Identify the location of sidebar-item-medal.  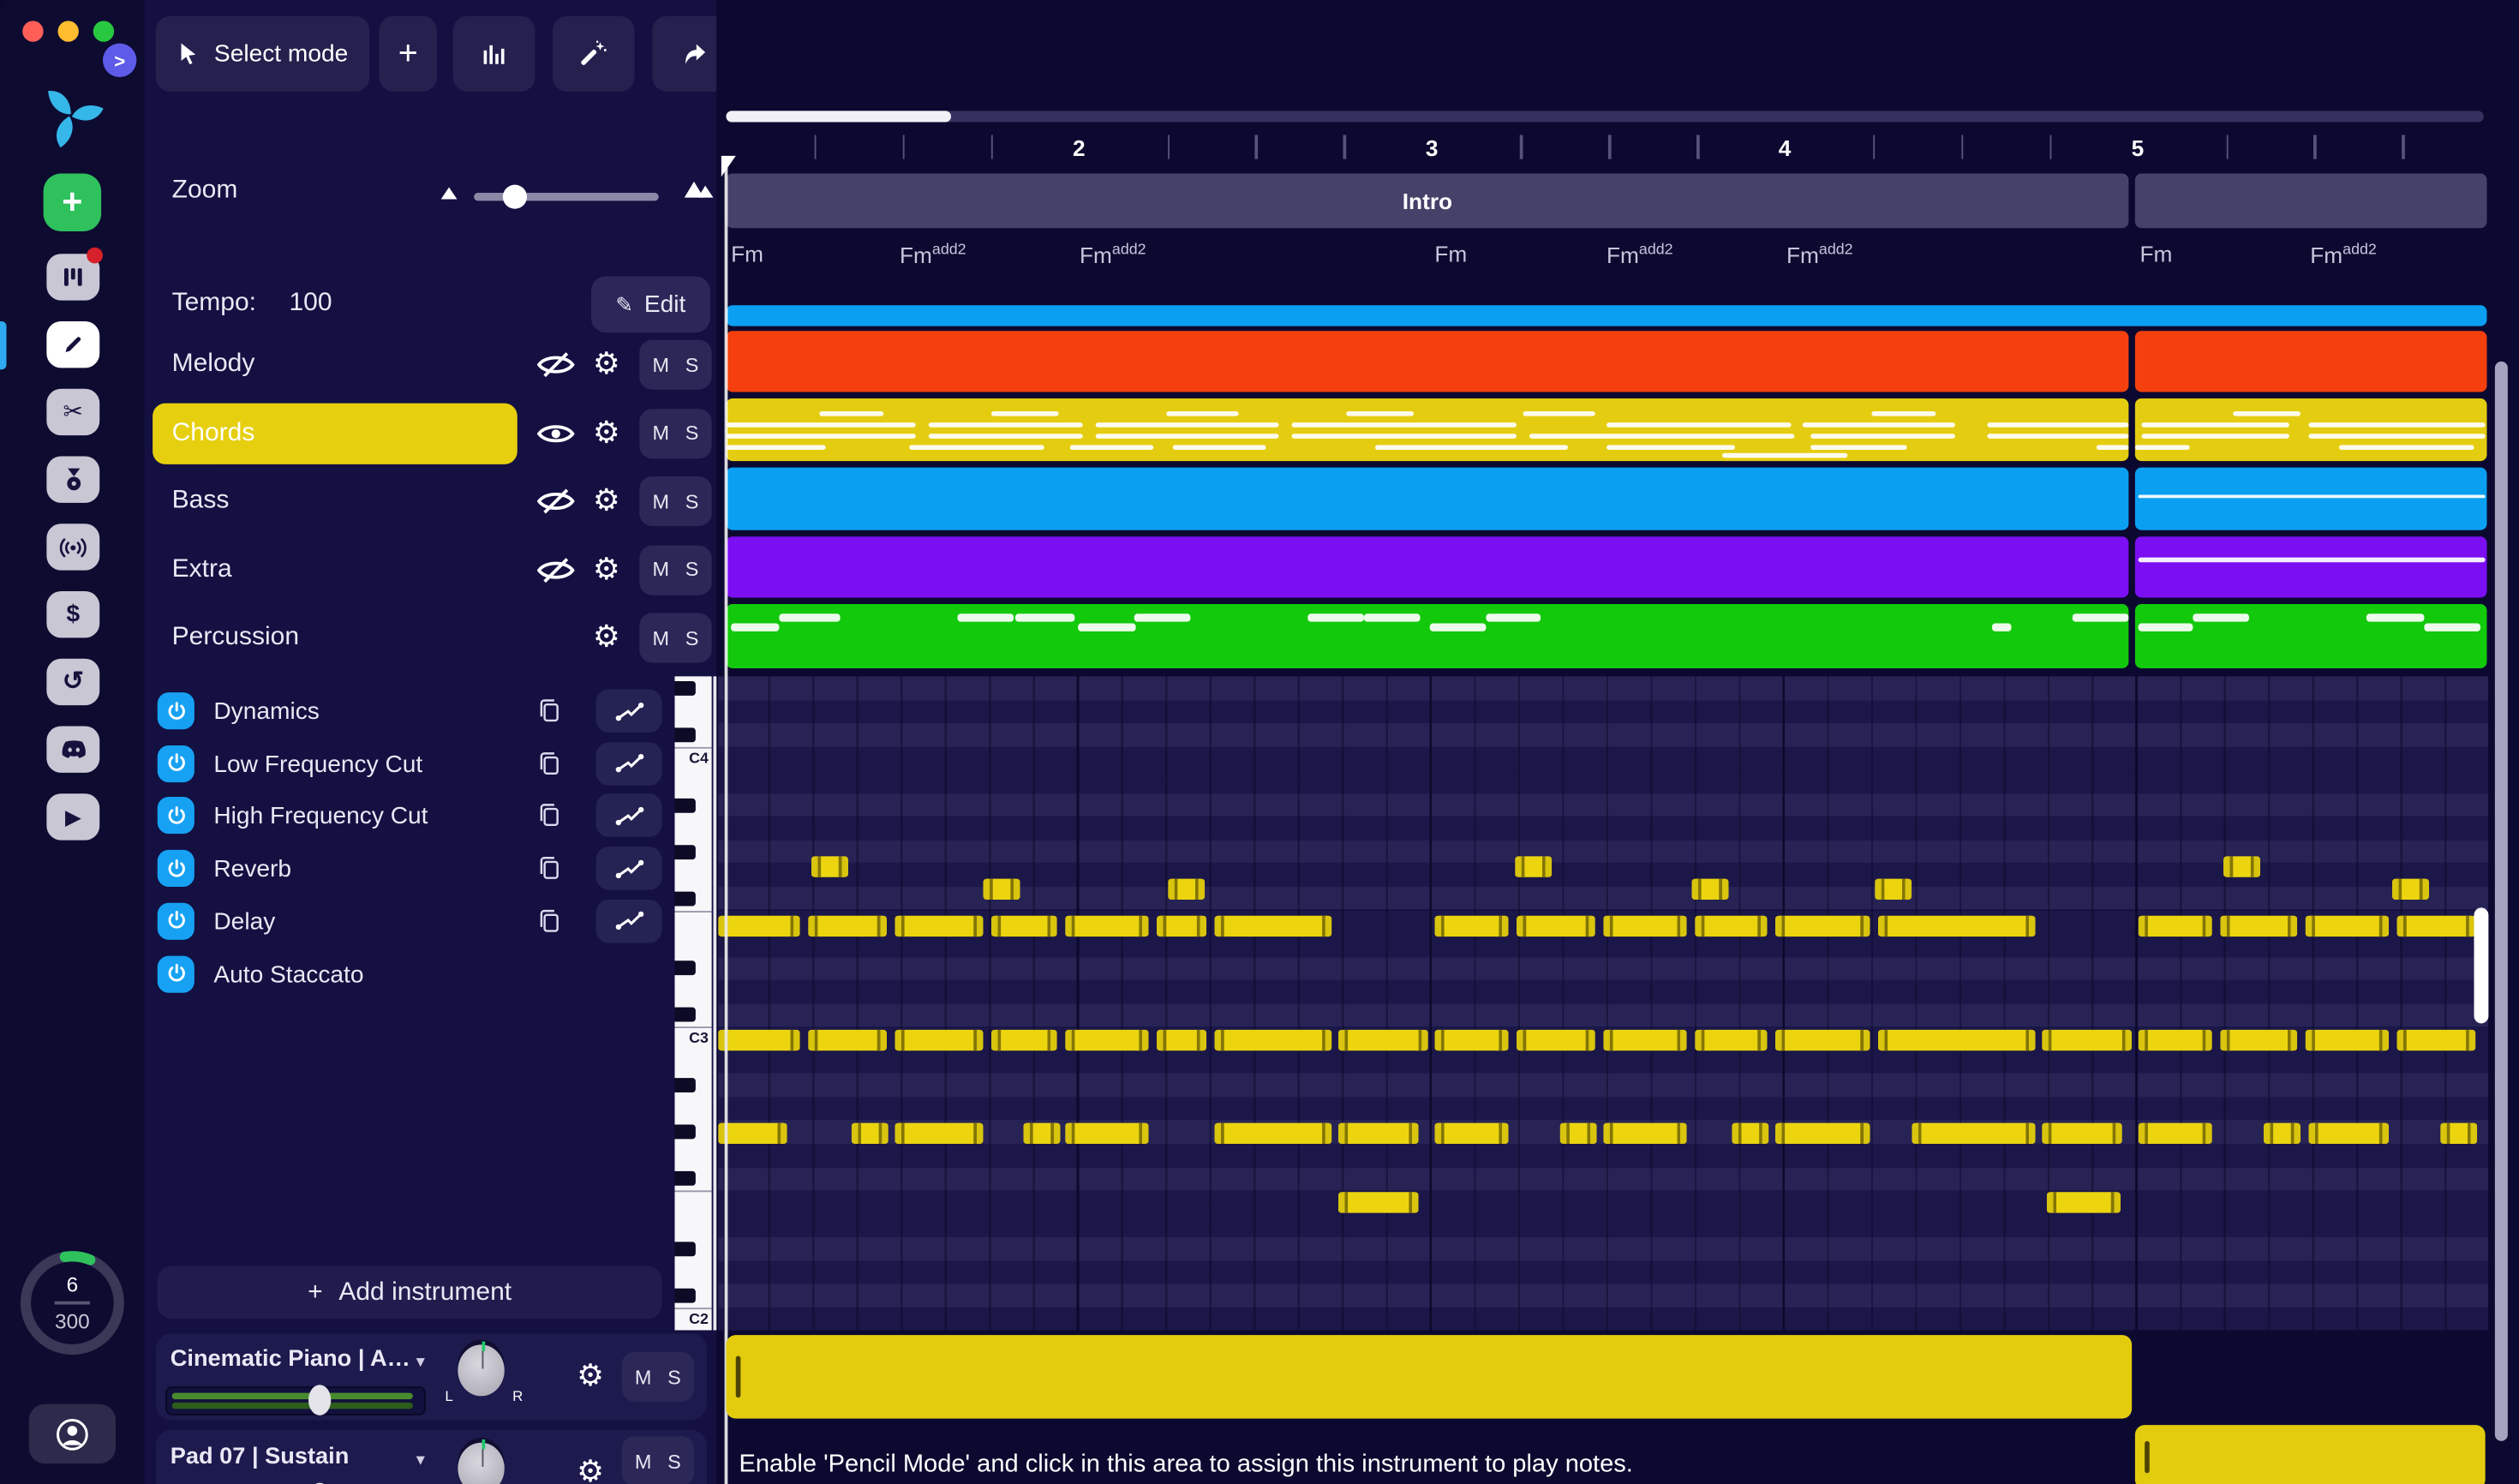
(73, 480).